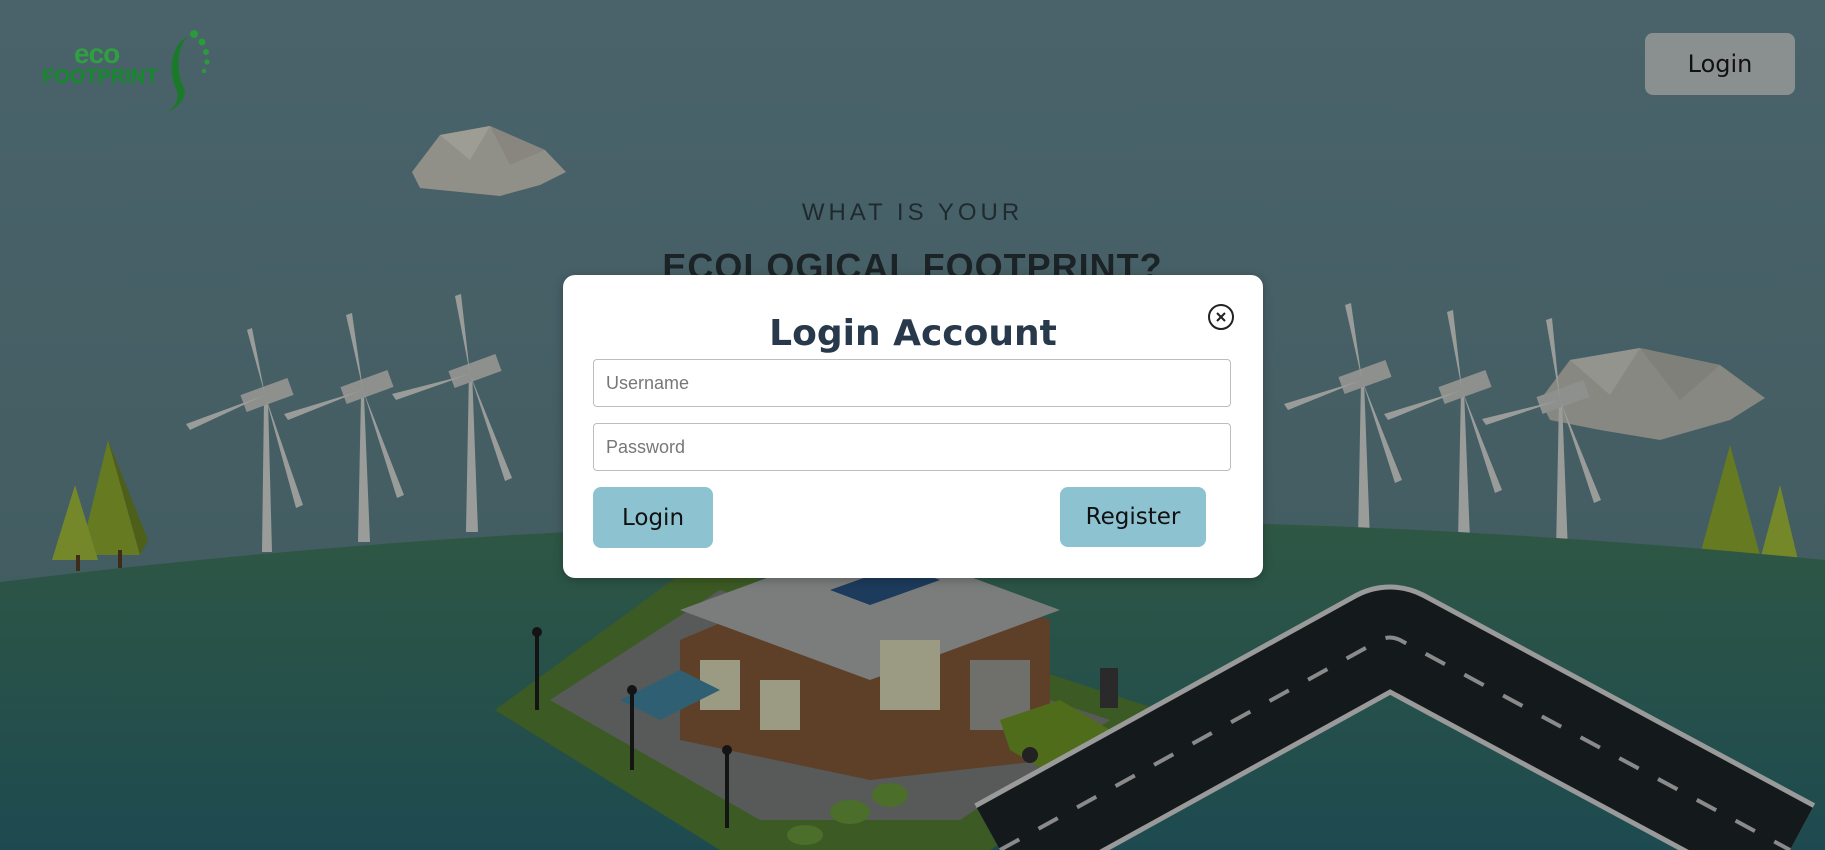  What do you see at coordinates (1720, 64) in the screenshot?
I see `header-login-button: Login` at bounding box center [1720, 64].